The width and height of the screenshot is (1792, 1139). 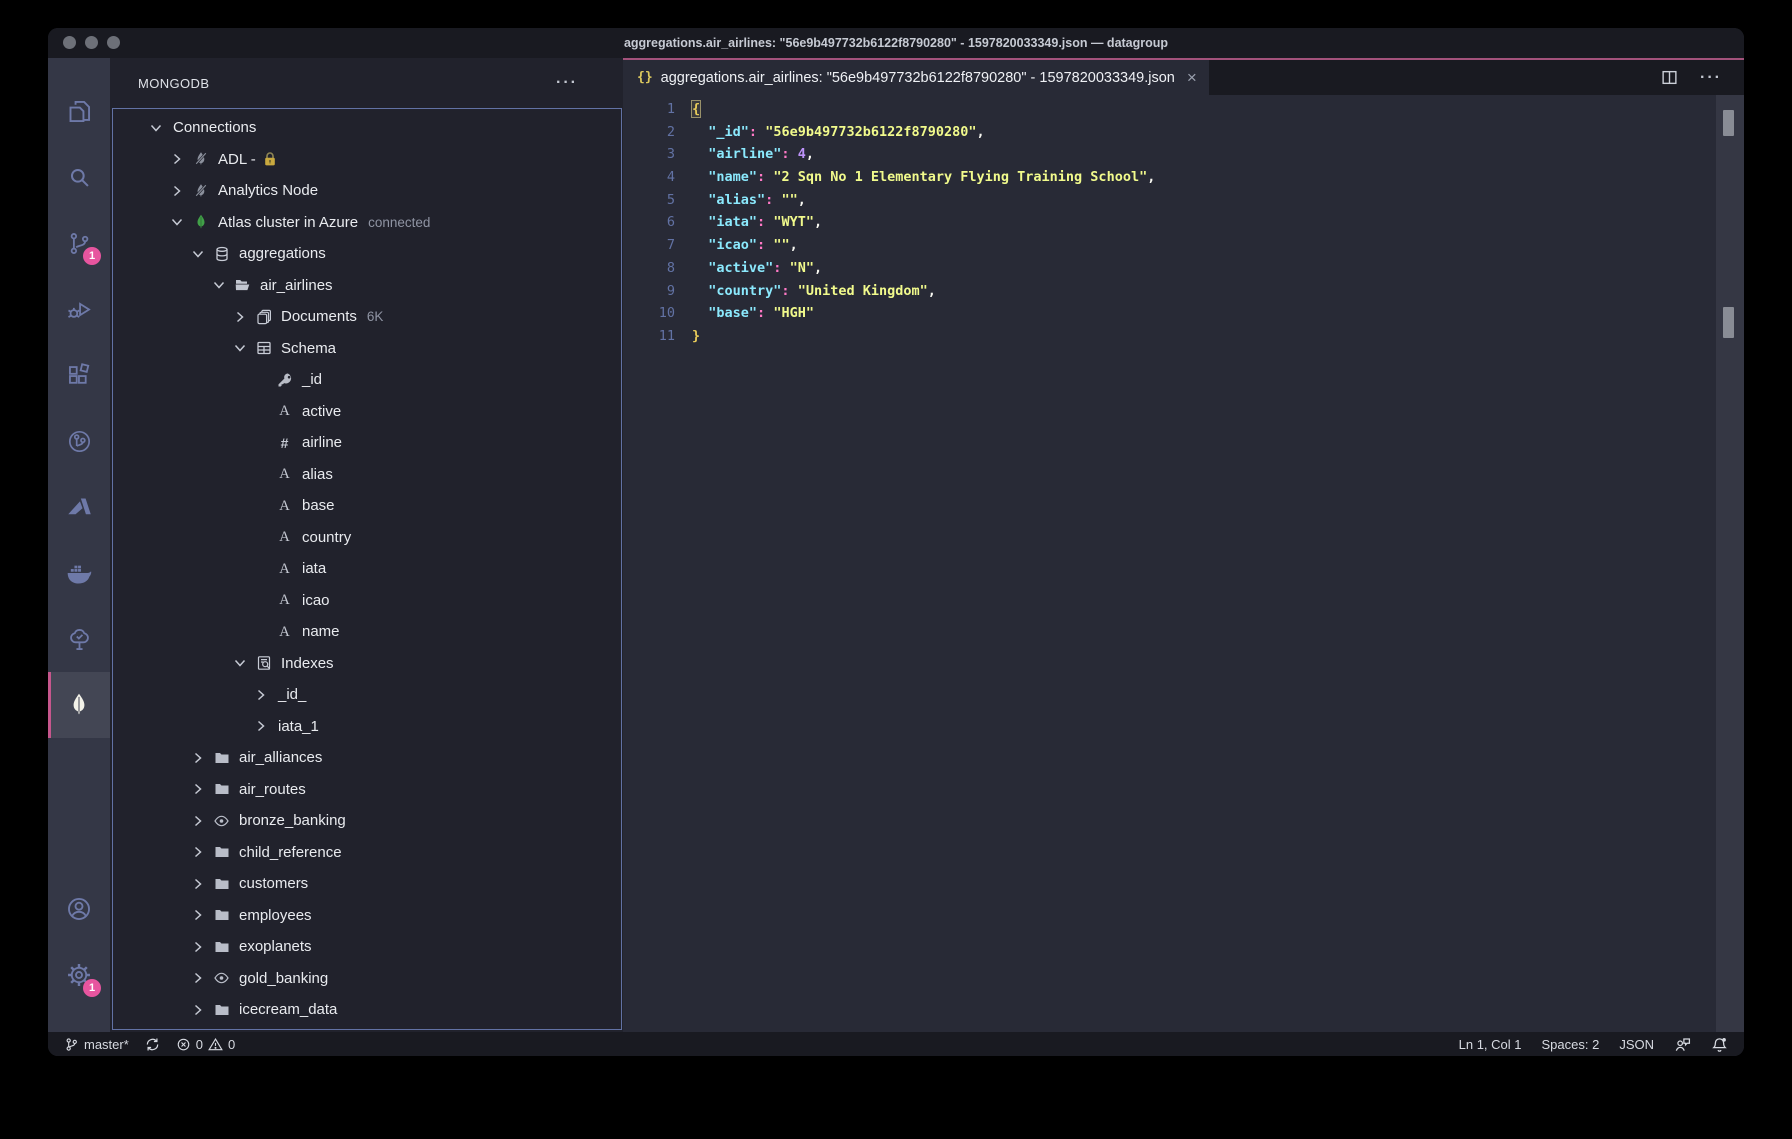 What do you see at coordinates (367, 632) in the screenshot?
I see `tree-item-name: Aname` at bounding box center [367, 632].